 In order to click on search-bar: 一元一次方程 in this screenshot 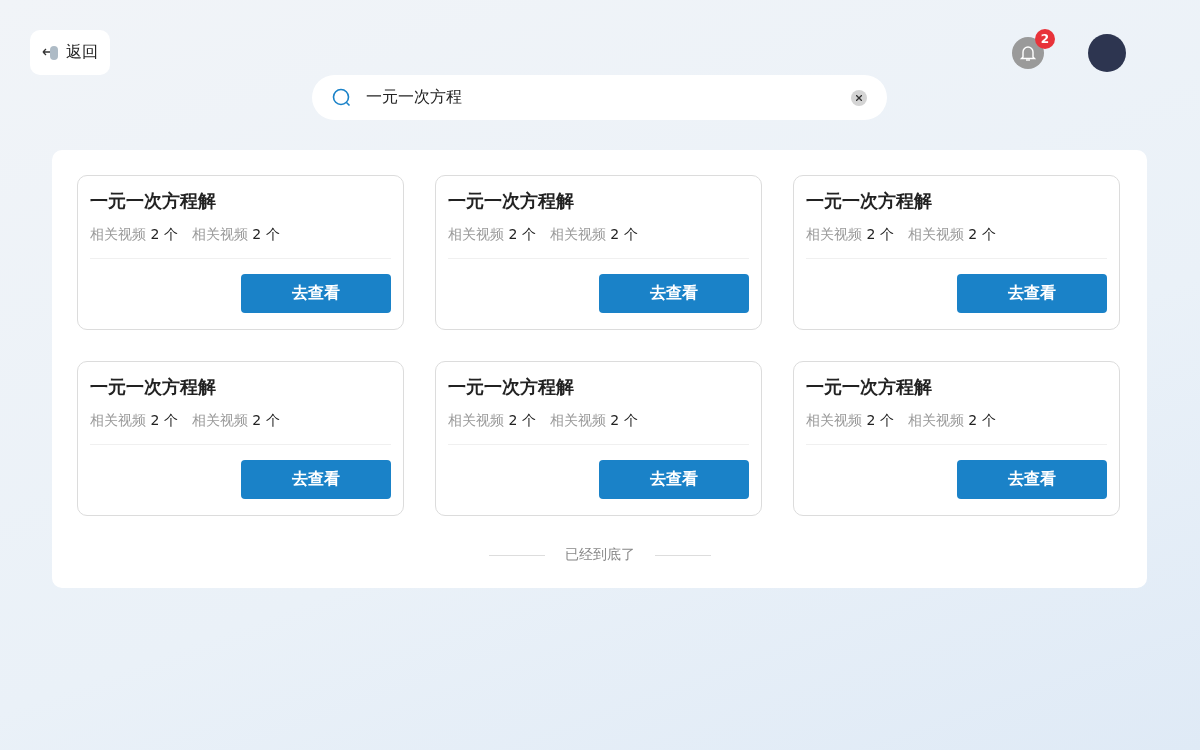, I will do `click(599, 97)`.